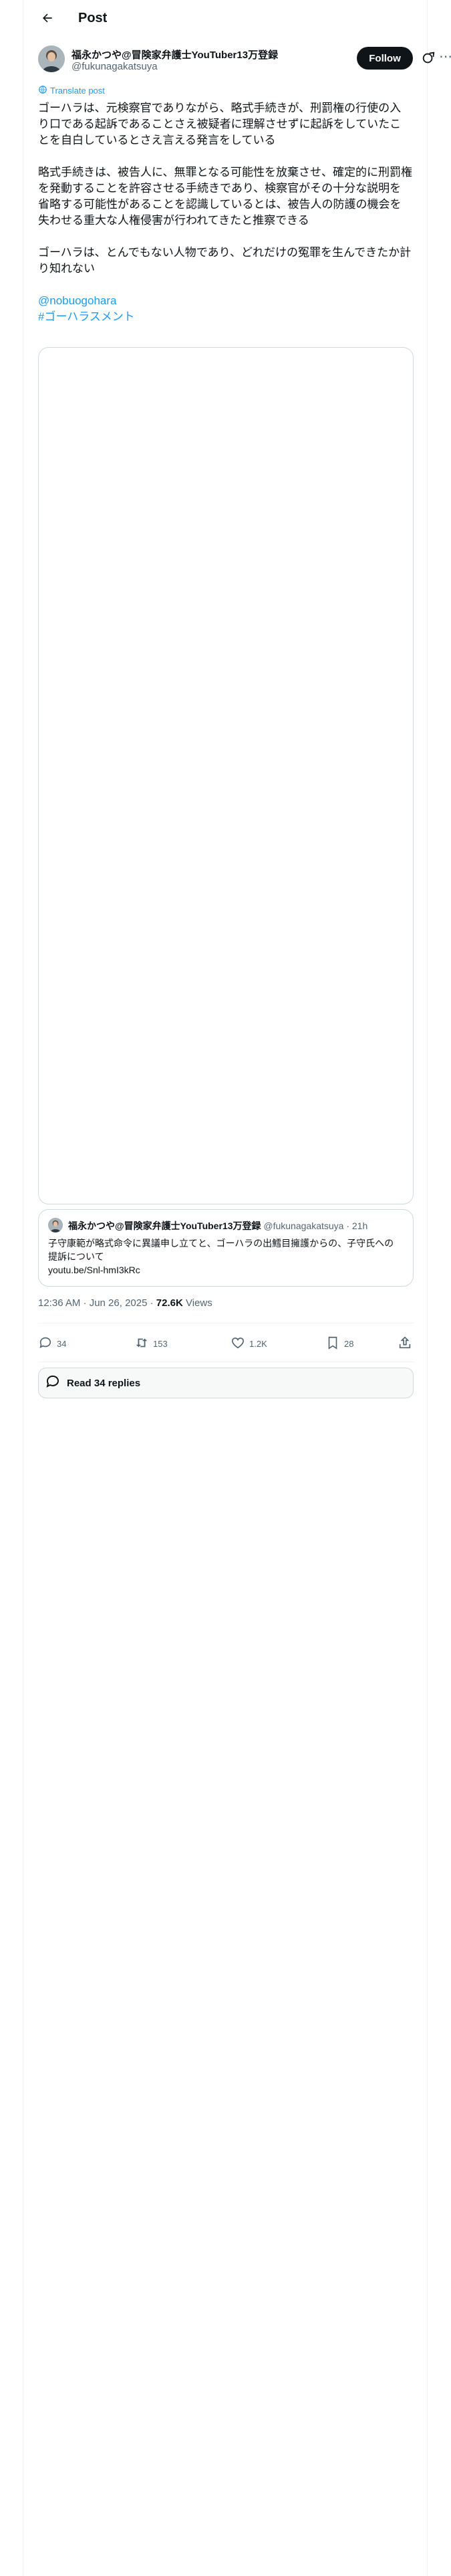 Image resolution: width=451 pixels, height=2576 pixels. What do you see at coordinates (151, 1343) in the screenshot?
I see `repost-button: 153` at bounding box center [151, 1343].